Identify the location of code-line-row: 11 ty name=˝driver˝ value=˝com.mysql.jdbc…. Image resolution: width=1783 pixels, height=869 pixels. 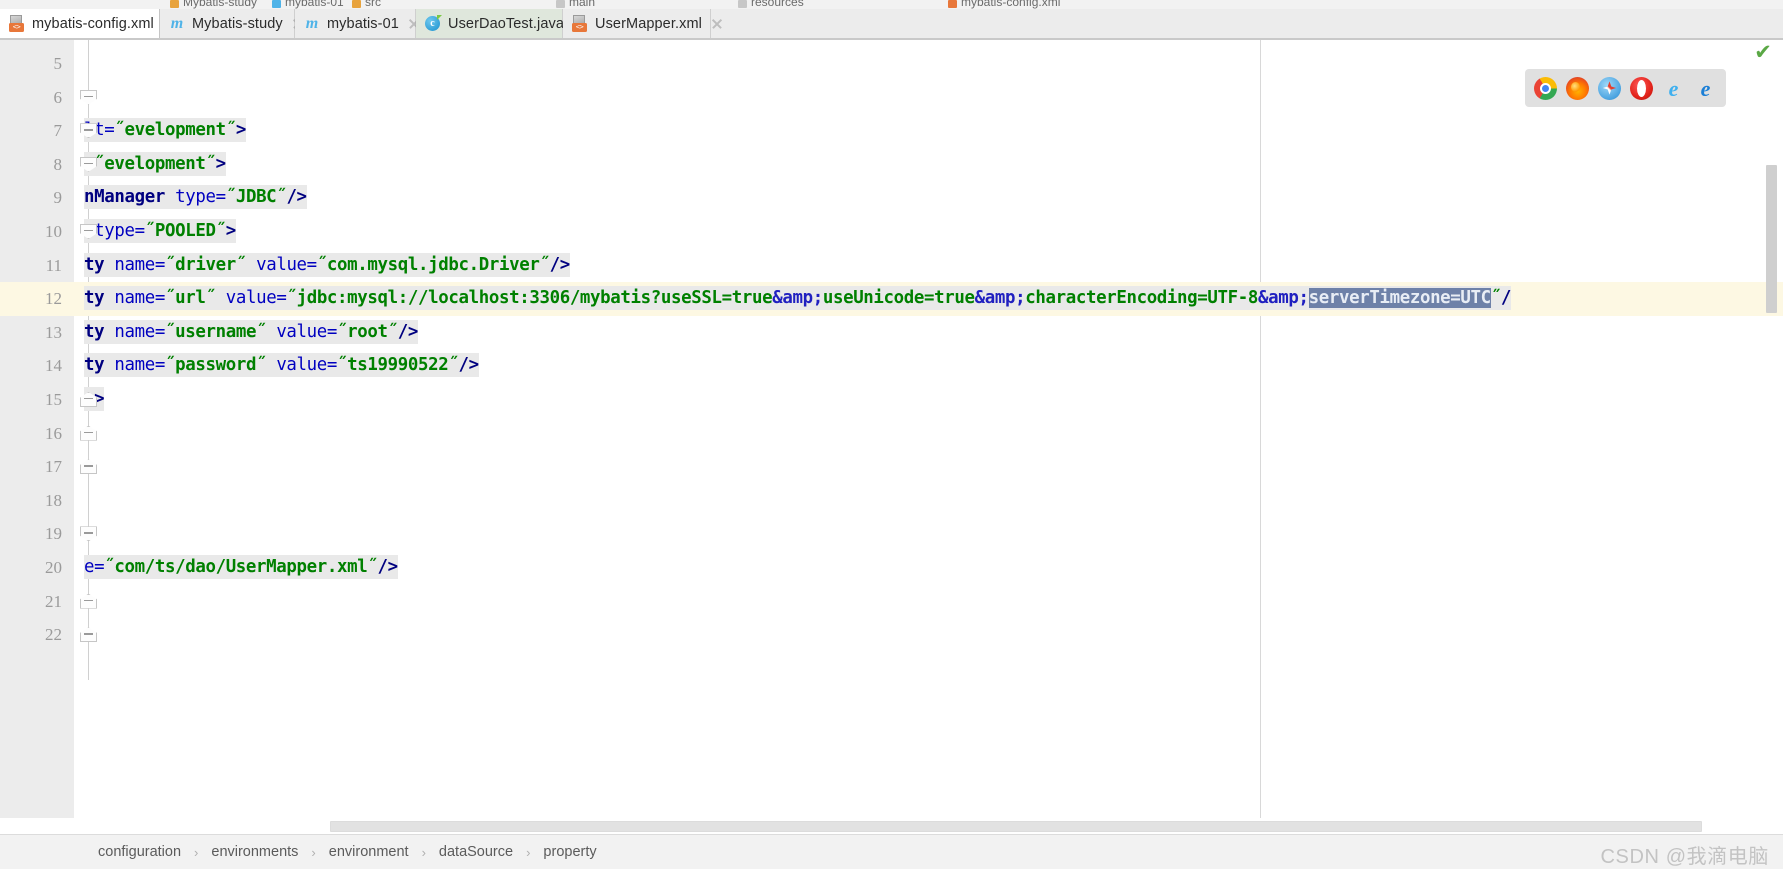
(891, 266).